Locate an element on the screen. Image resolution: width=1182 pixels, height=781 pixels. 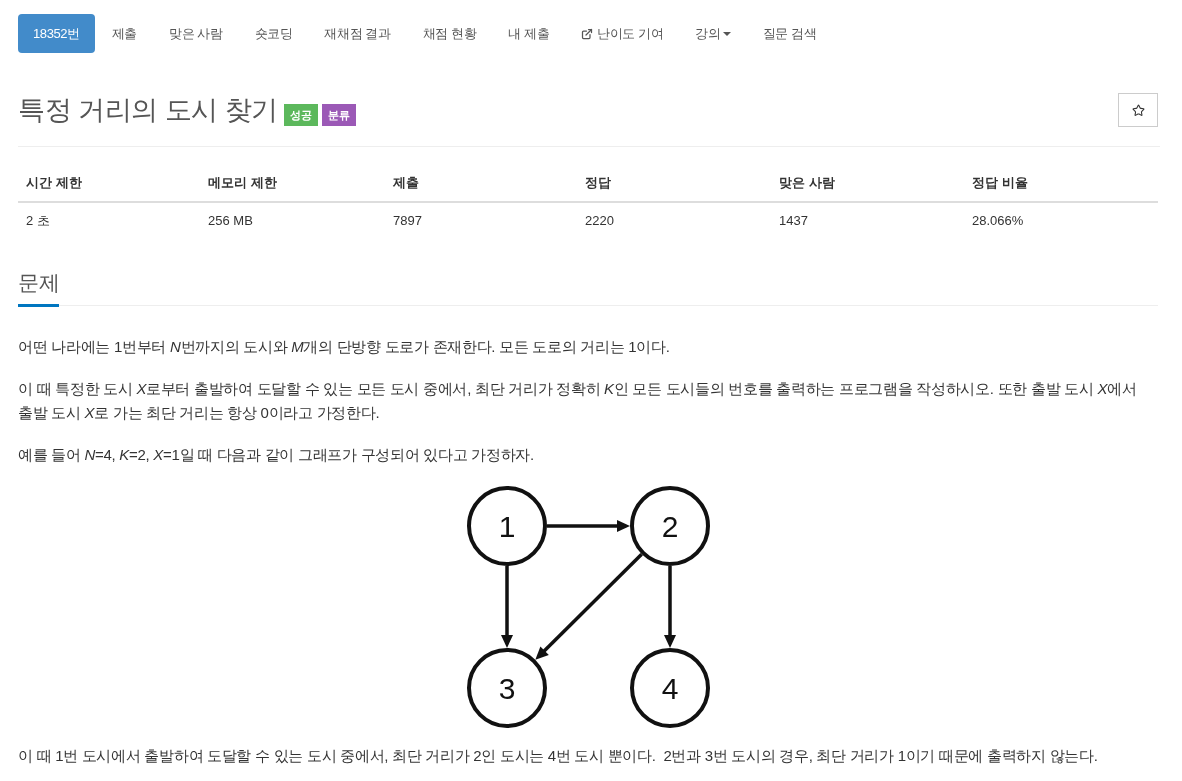
star-button is located at coordinates (1138, 110).